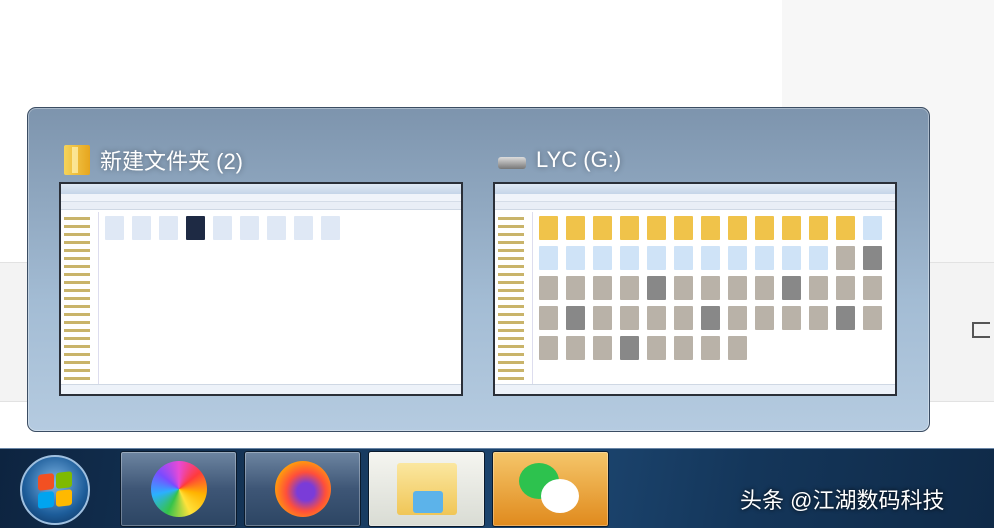 The width and height of the screenshot is (994, 528). I want to click on start-button, so click(55, 490).